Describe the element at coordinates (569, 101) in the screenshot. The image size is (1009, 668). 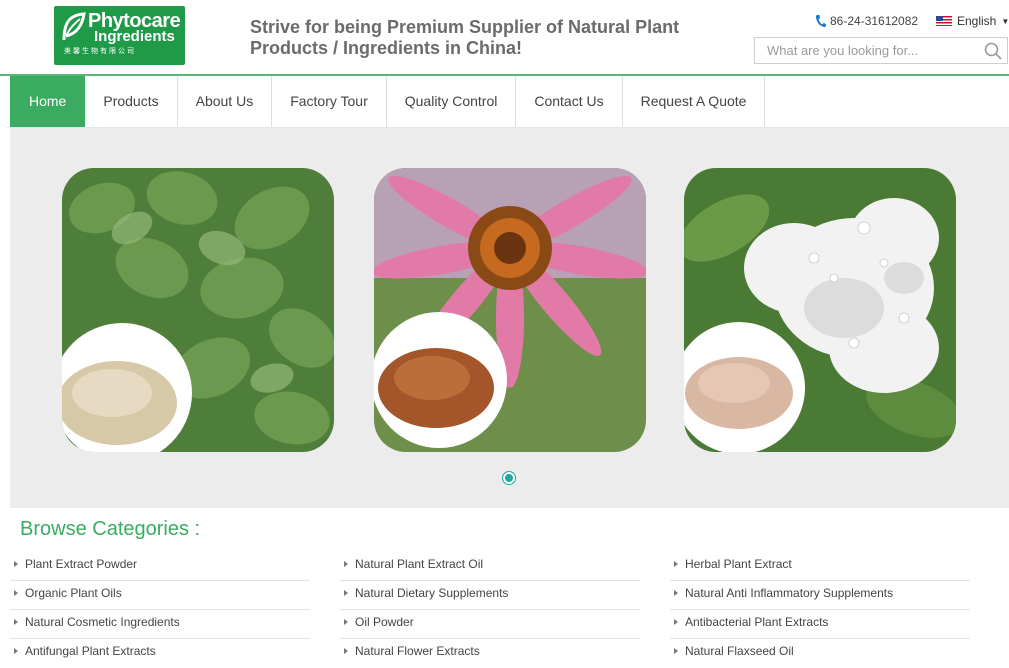
I see `nav-item-contact-us: Contact Us` at that location.